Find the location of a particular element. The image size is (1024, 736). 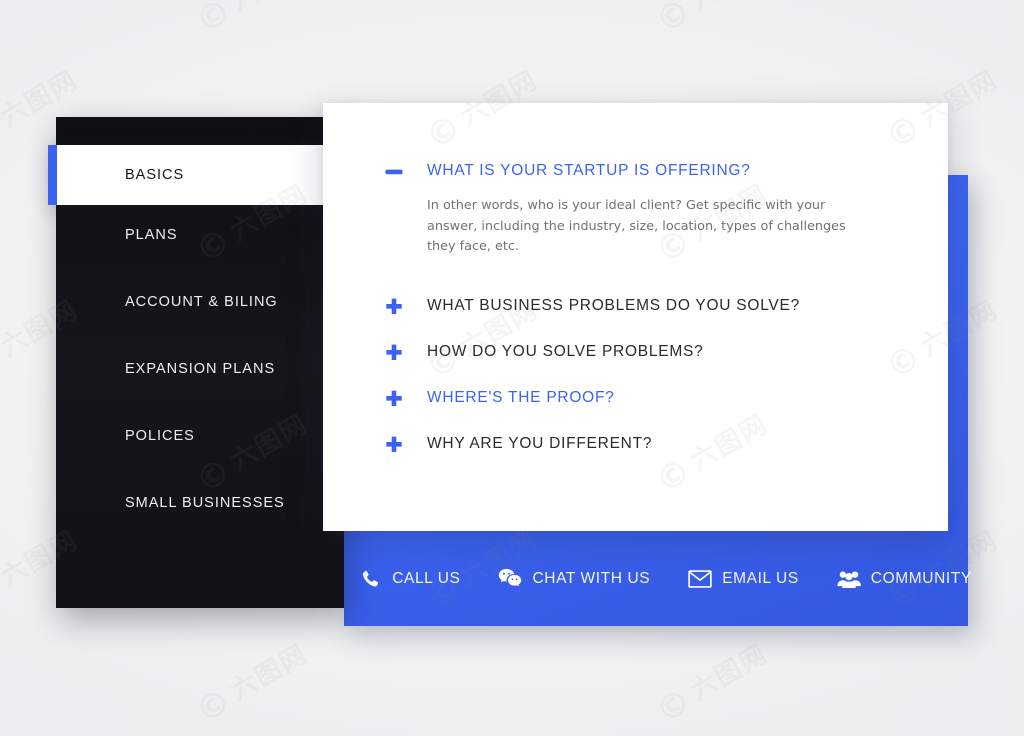

contact-item-label: CALL US is located at coordinates (426, 578).